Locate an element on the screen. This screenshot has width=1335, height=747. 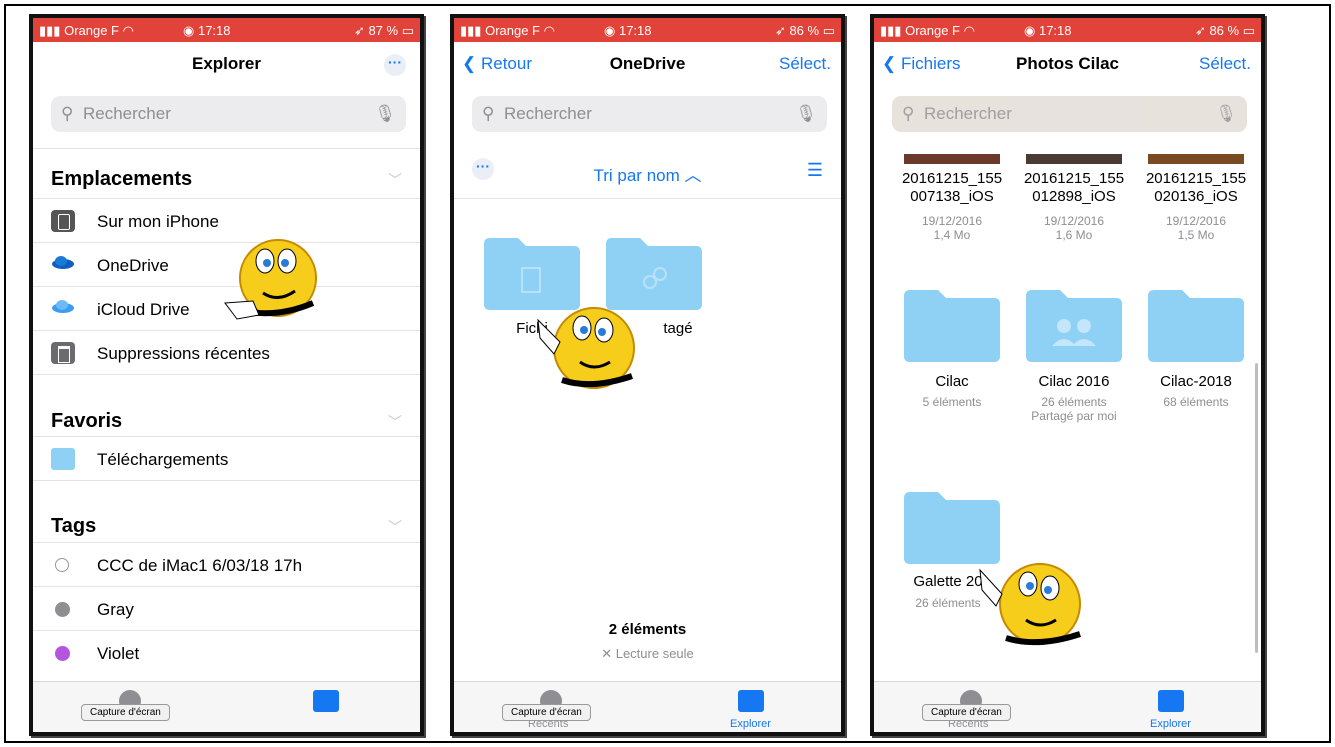
folder-label: Cilac 2016 is located at coordinates (1074, 381).